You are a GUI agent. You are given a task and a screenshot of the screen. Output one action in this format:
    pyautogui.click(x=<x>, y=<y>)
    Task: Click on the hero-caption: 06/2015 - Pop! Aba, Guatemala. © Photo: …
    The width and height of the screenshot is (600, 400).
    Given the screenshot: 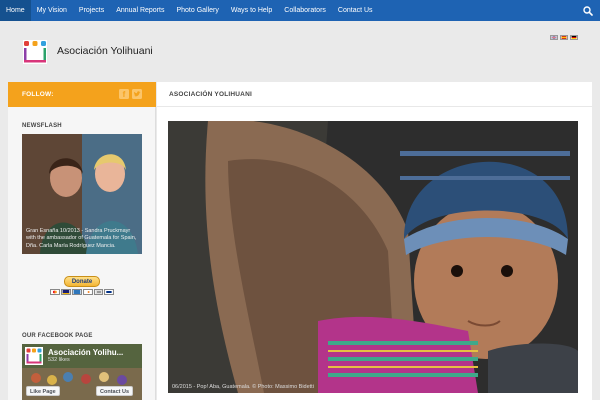 What is the action you would take?
    pyautogui.click(x=243, y=387)
    